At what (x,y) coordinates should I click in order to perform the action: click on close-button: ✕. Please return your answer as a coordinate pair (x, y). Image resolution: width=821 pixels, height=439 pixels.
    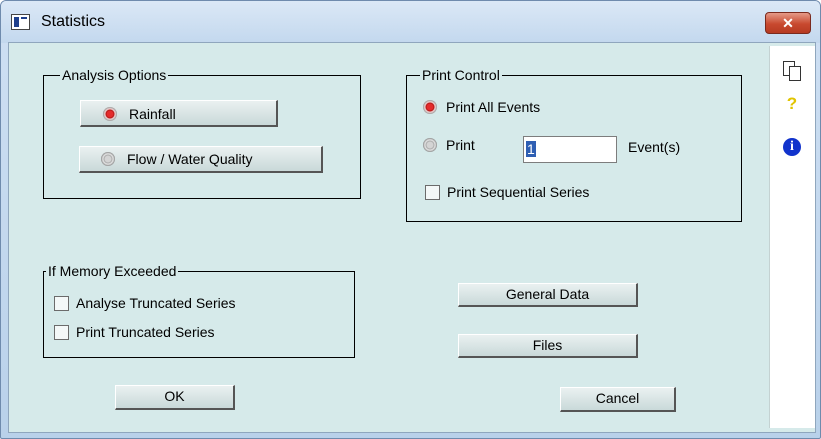
    Looking at the image, I should click on (788, 23).